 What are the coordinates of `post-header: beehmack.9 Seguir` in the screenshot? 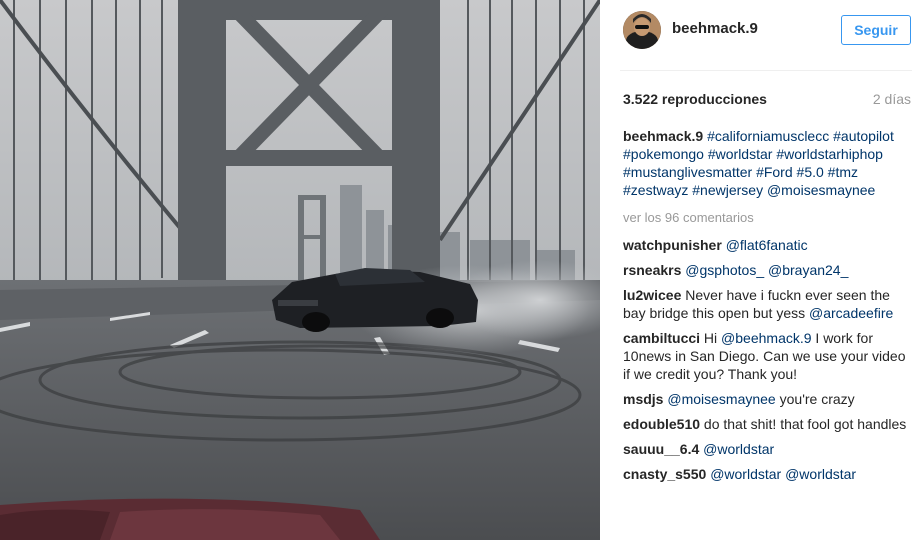 It's located at (761, 35).